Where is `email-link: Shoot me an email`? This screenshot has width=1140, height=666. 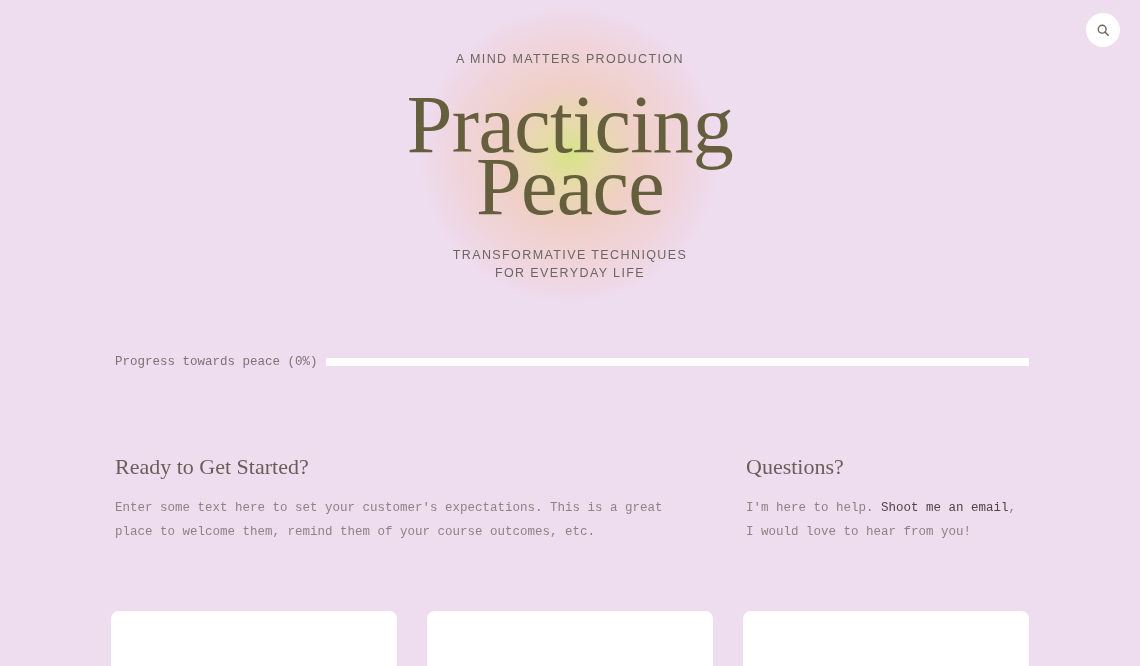
email-link: Shoot me an email is located at coordinates (945, 508).